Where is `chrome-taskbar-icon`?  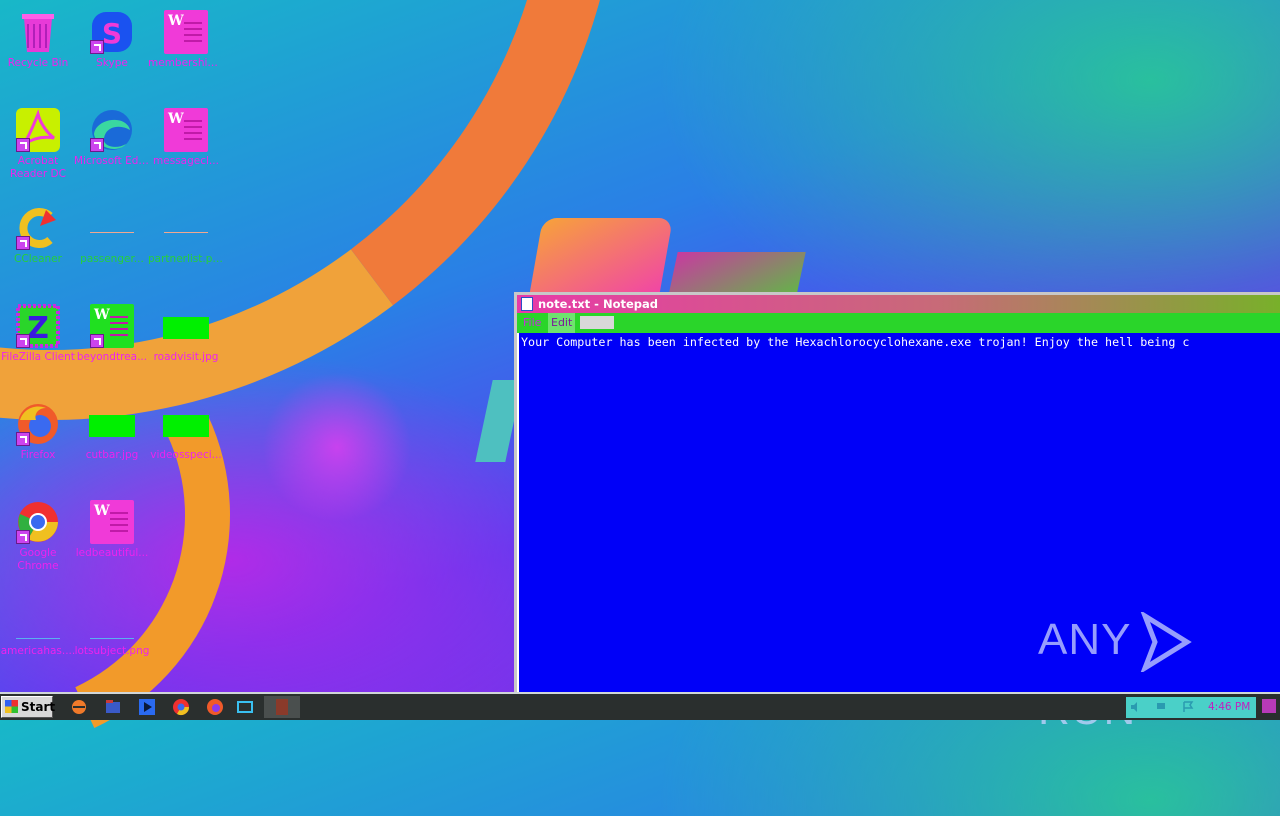 chrome-taskbar-icon is located at coordinates (181, 707).